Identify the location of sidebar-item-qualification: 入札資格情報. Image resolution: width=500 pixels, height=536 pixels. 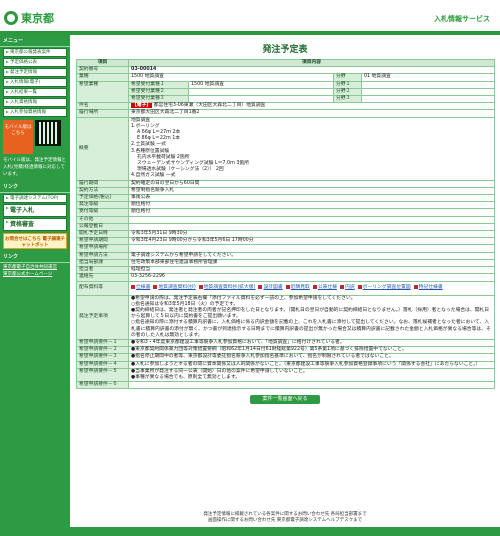
(35, 102).